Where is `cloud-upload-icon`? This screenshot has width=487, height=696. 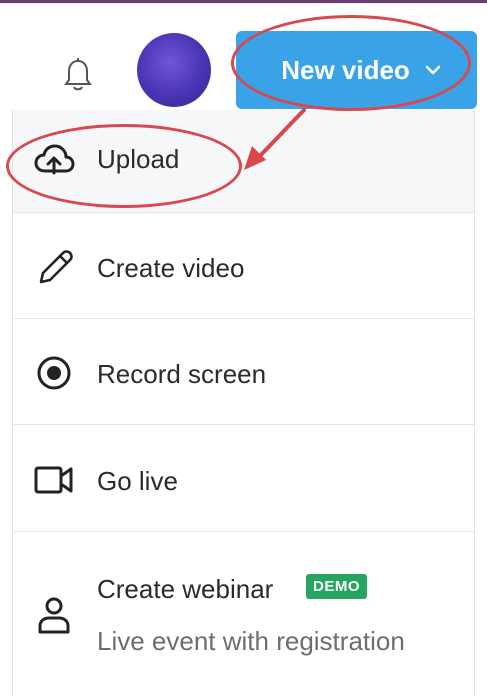 cloud-upload-icon is located at coordinates (54, 159).